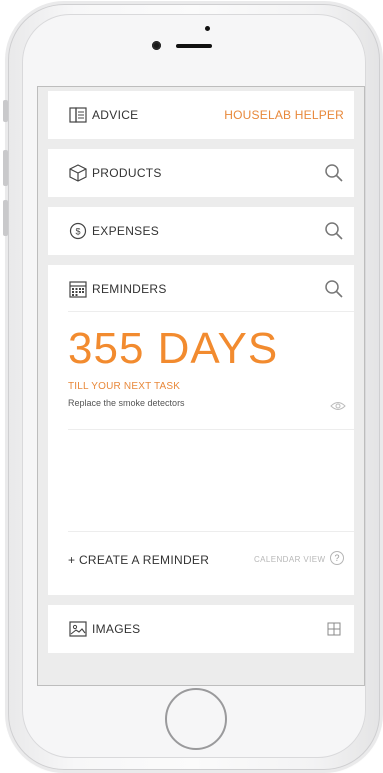 This screenshot has width=383, height=773. I want to click on calendar-icon, so click(78, 289).